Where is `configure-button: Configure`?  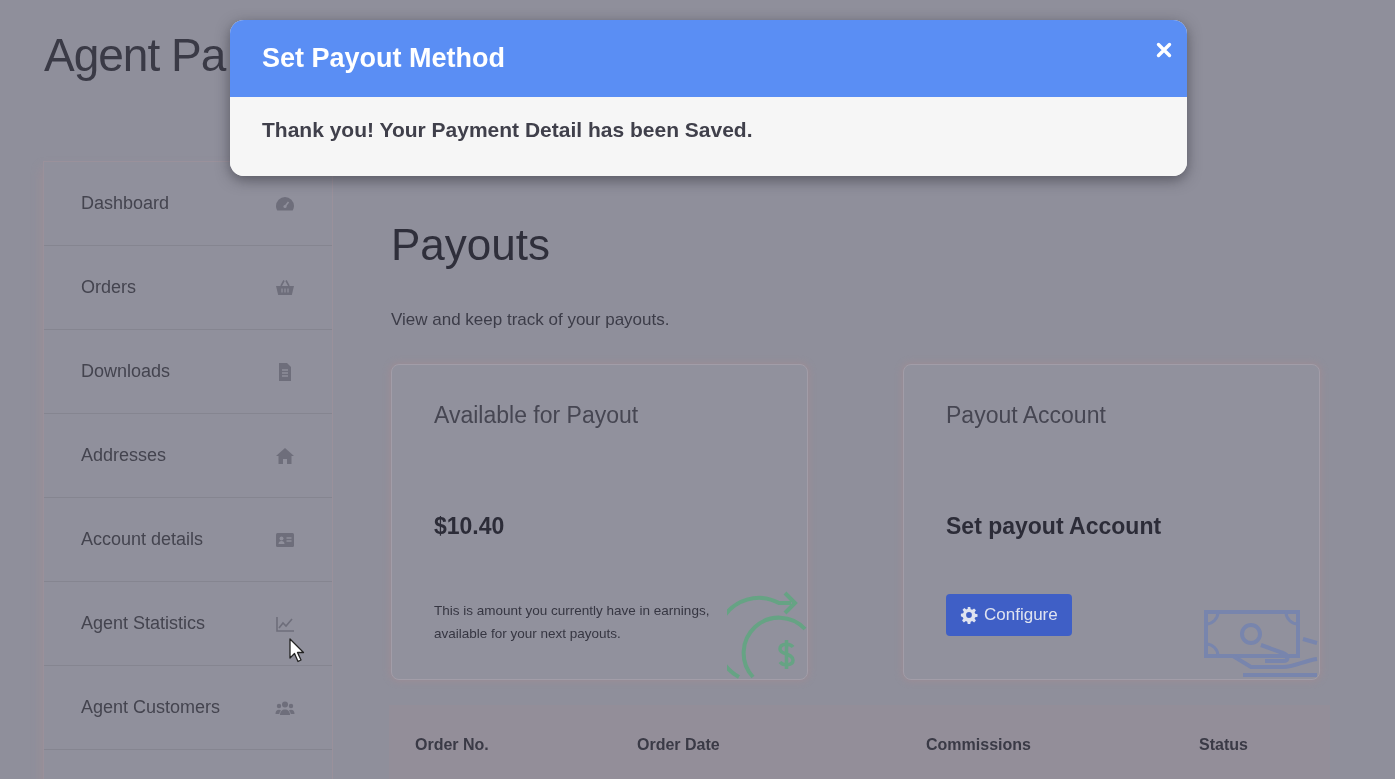 configure-button: Configure is located at coordinates (1009, 615).